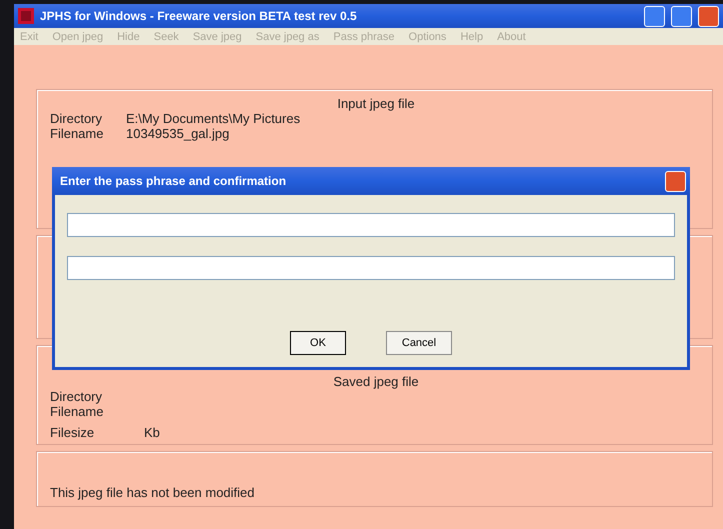  Describe the element at coordinates (178, 133) in the screenshot. I see `filename-value: 10349535_gal.jpg` at that location.